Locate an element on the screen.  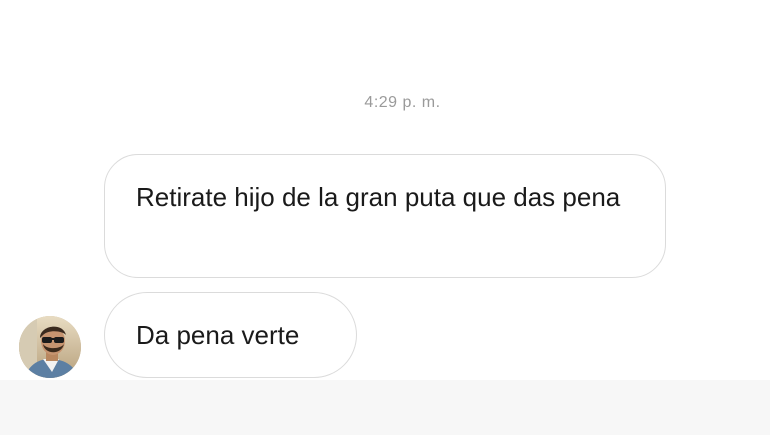
avatar-photo-icon is located at coordinates (50, 347).